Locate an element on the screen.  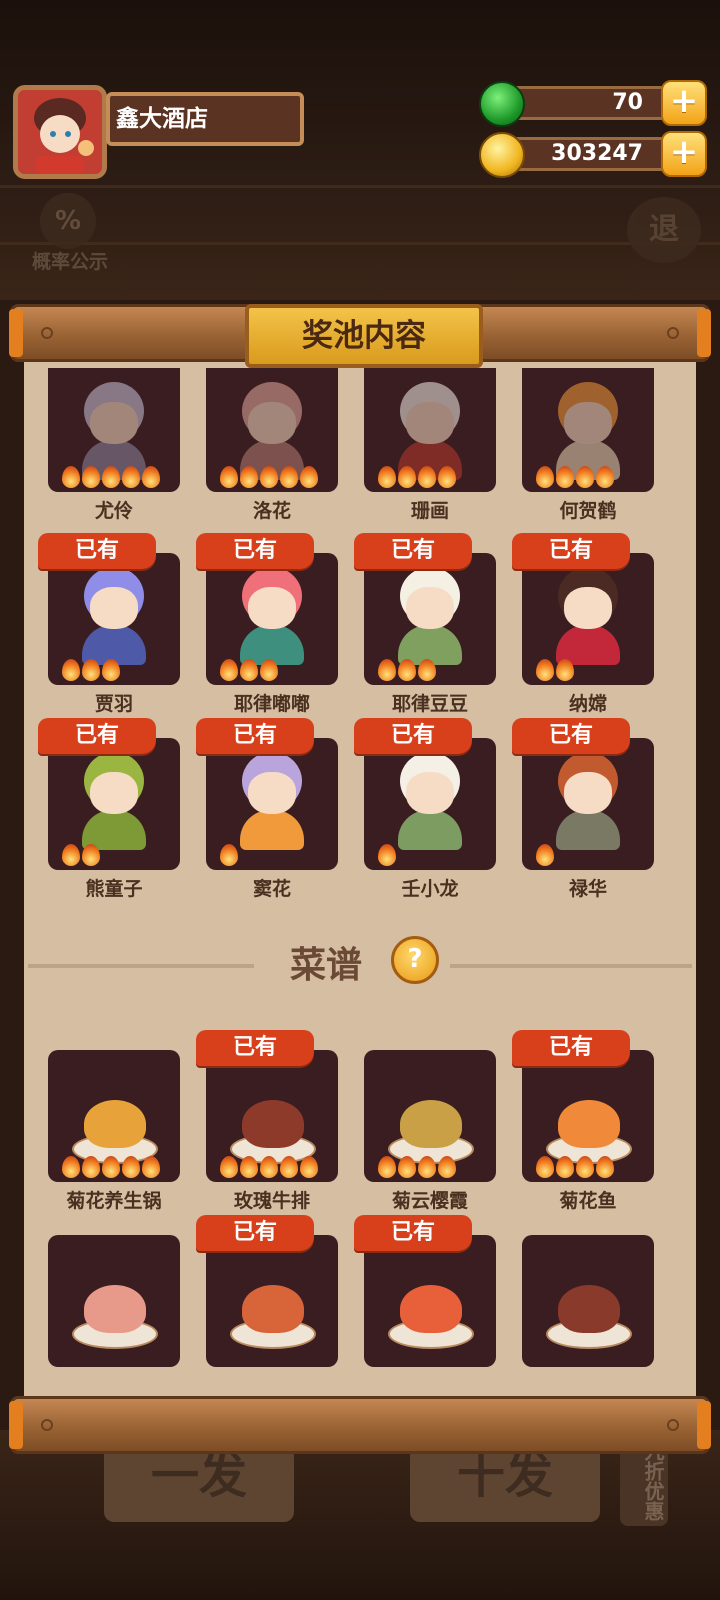
card-name: 壬小龙 is located at coordinates (430, 889).